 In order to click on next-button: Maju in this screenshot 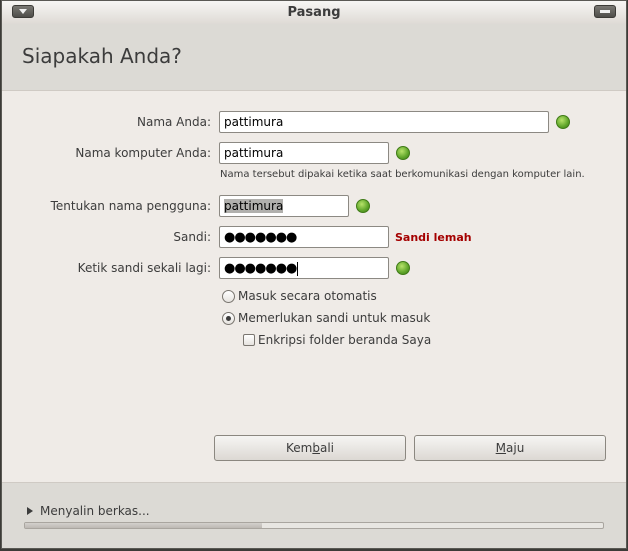, I will do `click(510, 448)`.